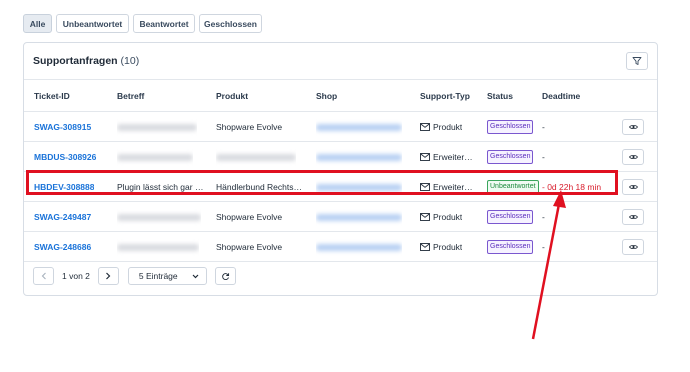 Image resolution: width=690 pixels, height=372 pixels. What do you see at coordinates (256, 157) in the screenshot?
I see `product-redacted` at bounding box center [256, 157].